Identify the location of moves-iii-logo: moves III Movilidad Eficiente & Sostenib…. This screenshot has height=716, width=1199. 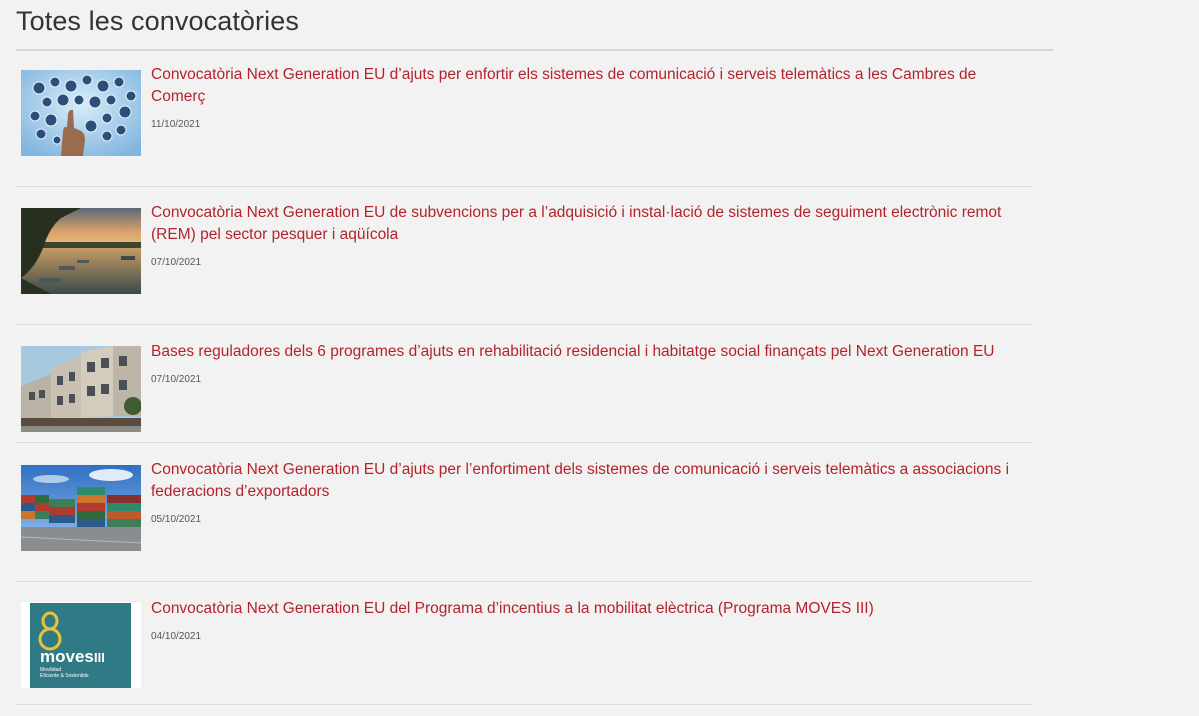
(81, 645).